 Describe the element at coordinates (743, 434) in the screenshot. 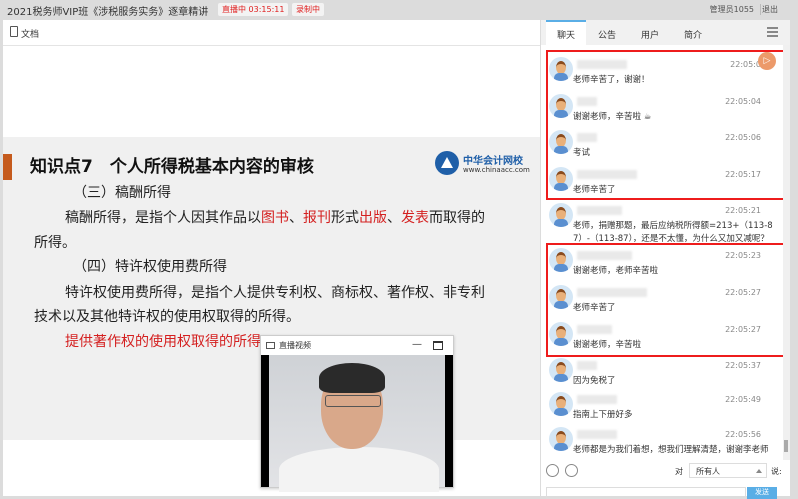

I see `message-time: 22:05:56` at that location.